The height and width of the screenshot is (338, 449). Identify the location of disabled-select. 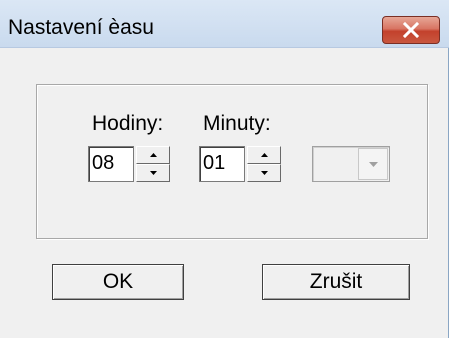
(351, 164).